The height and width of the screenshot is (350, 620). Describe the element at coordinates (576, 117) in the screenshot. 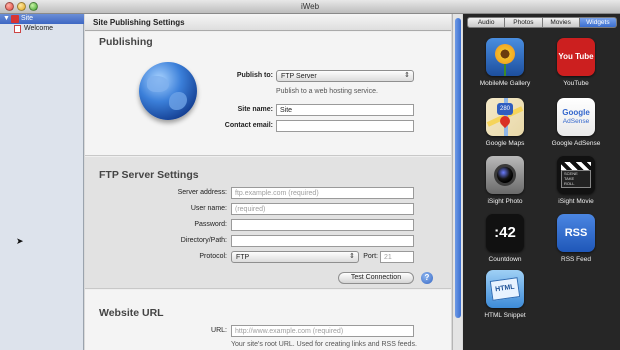

I see `adsense-icon: Google AdSense` at that location.